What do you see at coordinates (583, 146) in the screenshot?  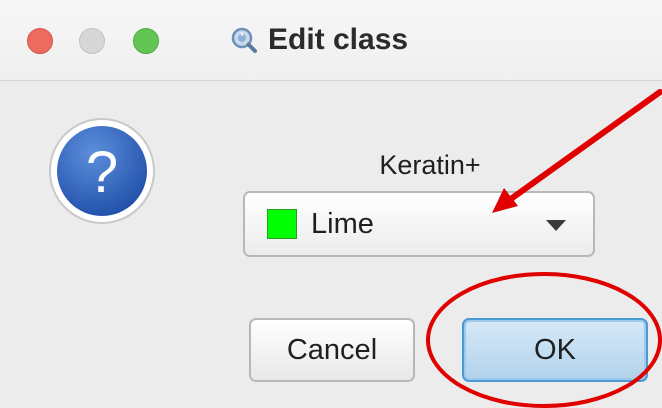 I see `annotation-arrow-shaft` at bounding box center [583, 146].